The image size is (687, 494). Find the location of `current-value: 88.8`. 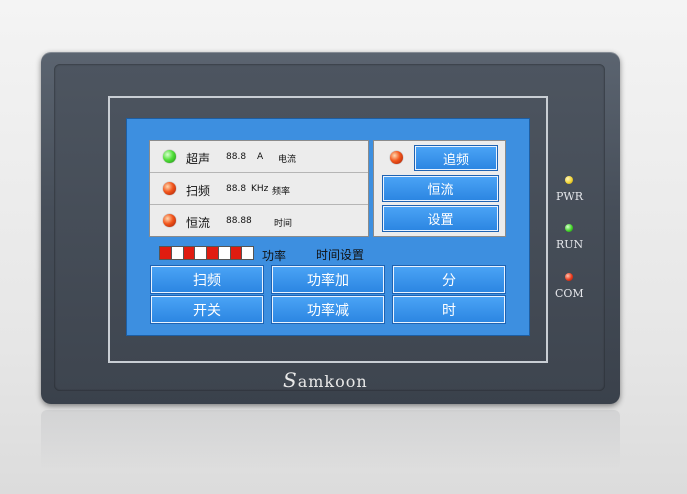

current-value: 88.8 is located at coordinates (236, 157).